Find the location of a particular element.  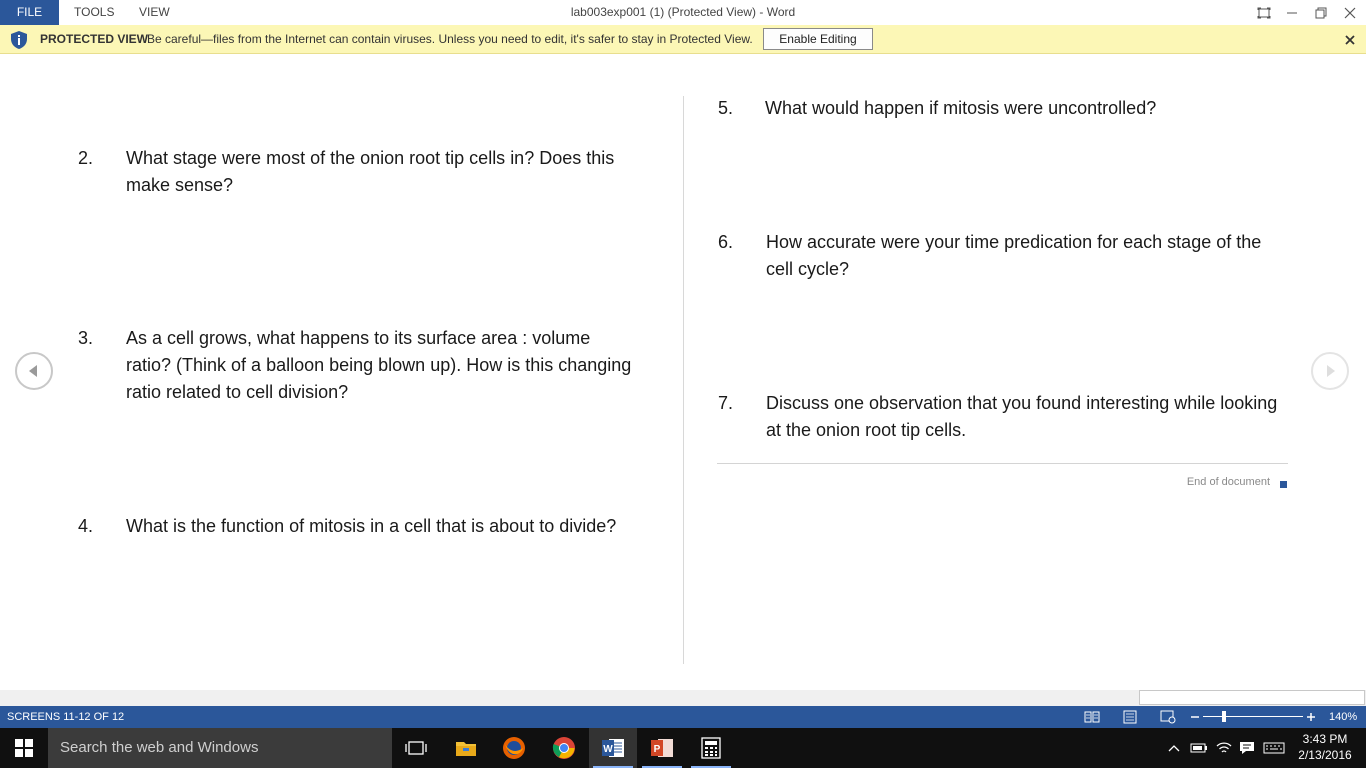

close-bar-icon is located at coordinates (1350, 40).